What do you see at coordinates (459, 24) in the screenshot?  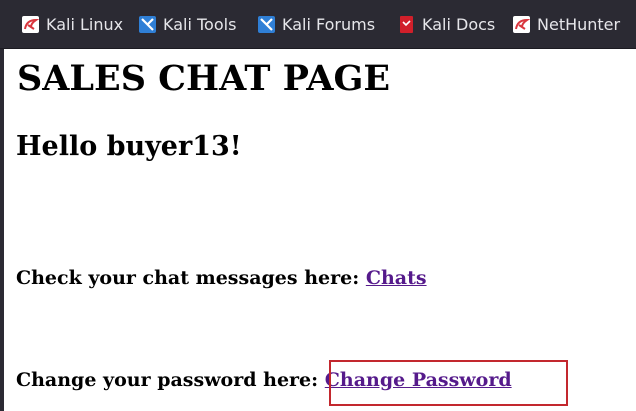 I see `bookmark-label: Kali Docs` at bounding box center [459, 24].